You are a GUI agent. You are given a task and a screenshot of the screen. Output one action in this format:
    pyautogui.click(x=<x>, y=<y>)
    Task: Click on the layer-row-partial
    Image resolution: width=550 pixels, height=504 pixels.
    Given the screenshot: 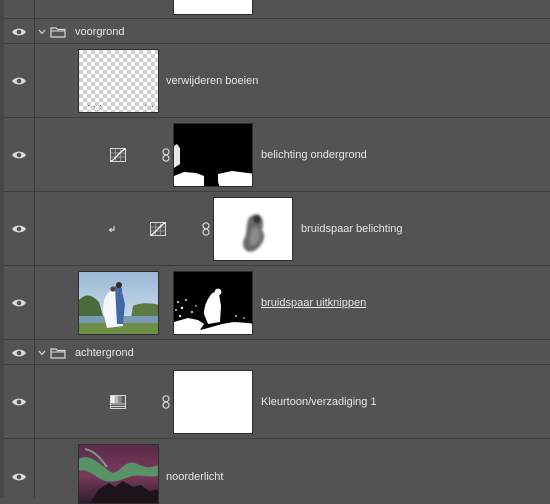 What is the action you would take?
    pyautogui.click(x=275, y=9)
    